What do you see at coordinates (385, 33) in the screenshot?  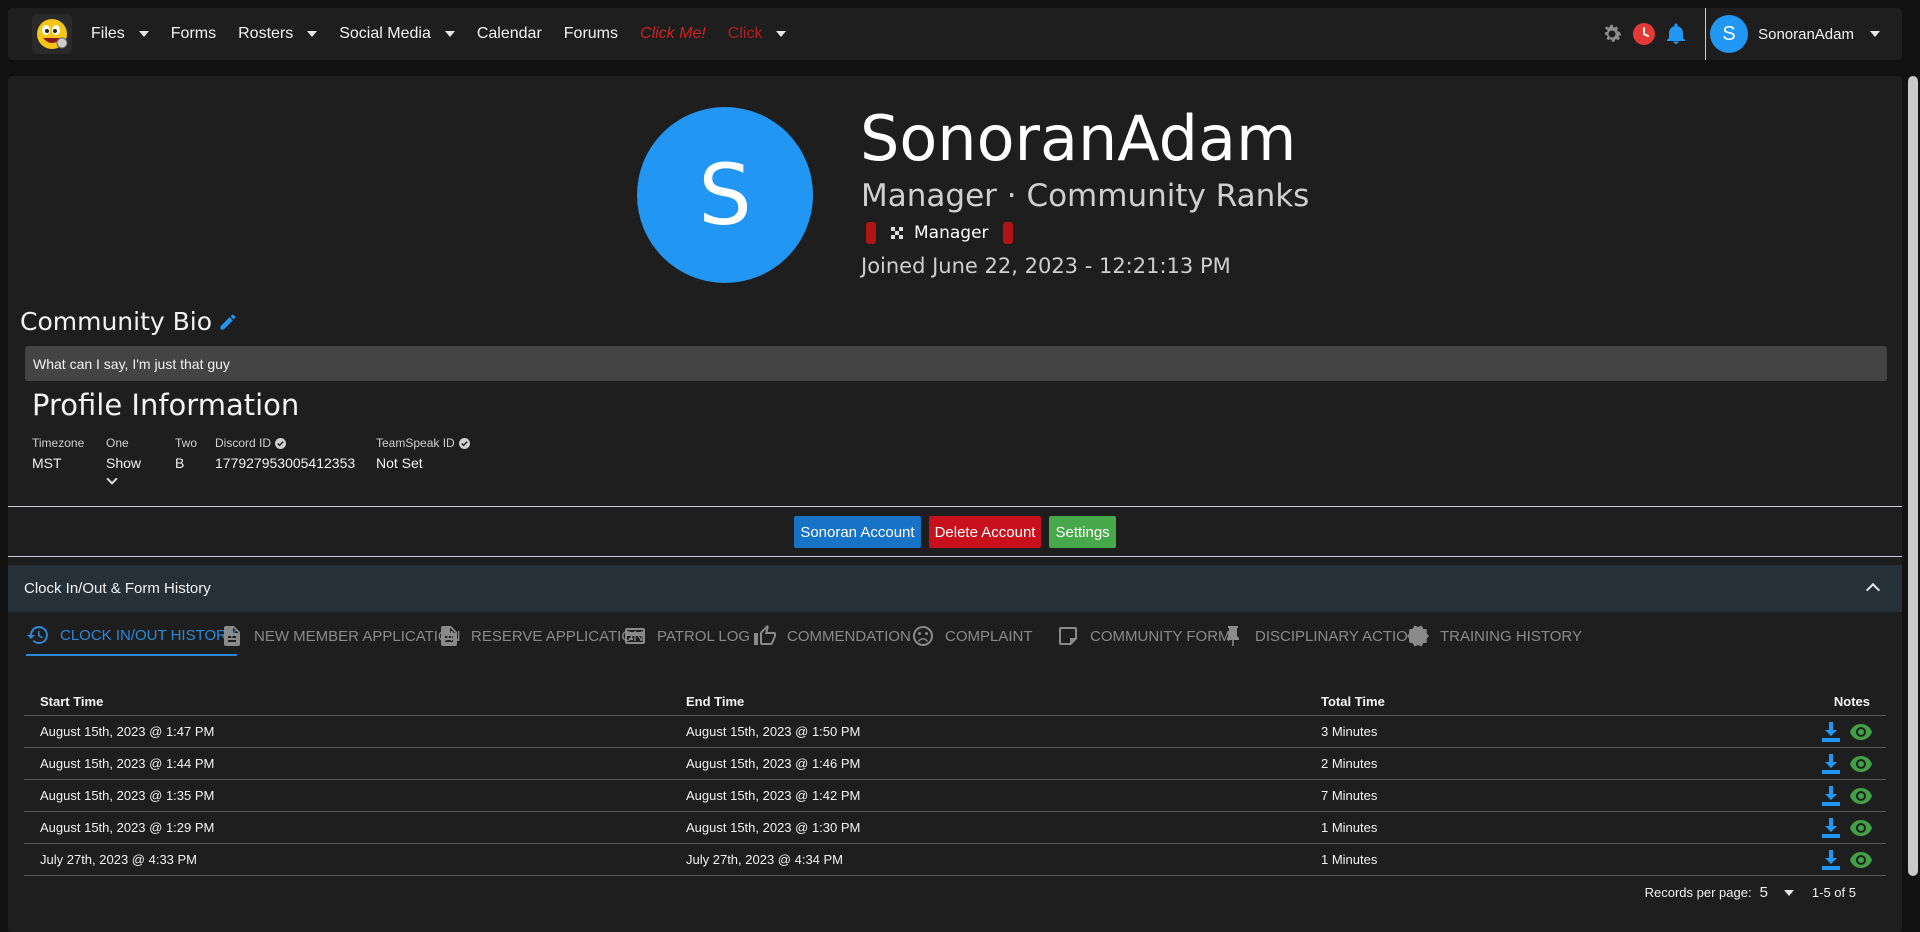 I see `nav-item-label: Social Media` at bounding box center [385, 33].